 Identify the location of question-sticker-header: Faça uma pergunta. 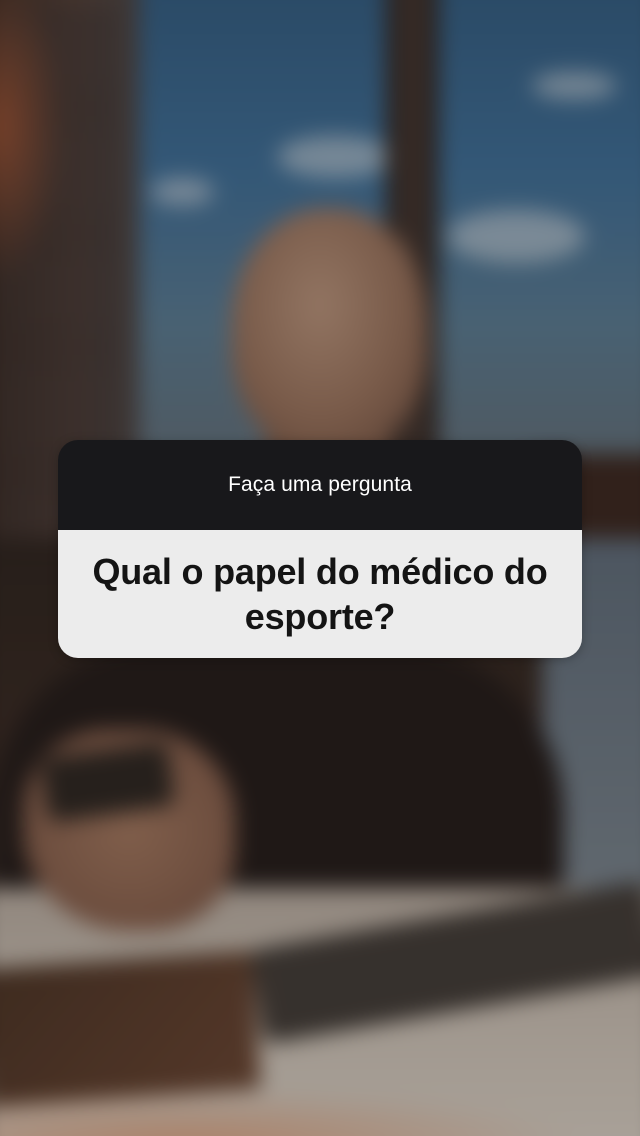
(320, 485).